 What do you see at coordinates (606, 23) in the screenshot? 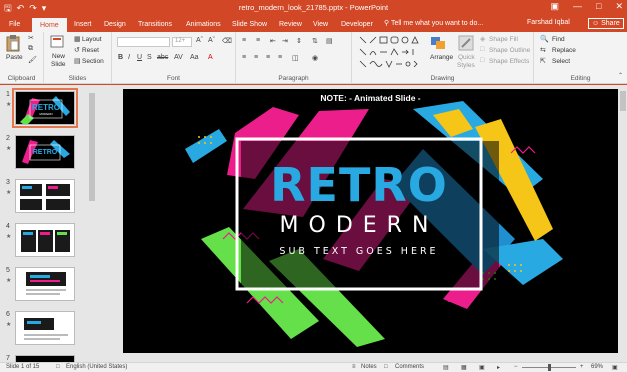
I see `share-button: ☺ Share` at bounding box center [606, 23].